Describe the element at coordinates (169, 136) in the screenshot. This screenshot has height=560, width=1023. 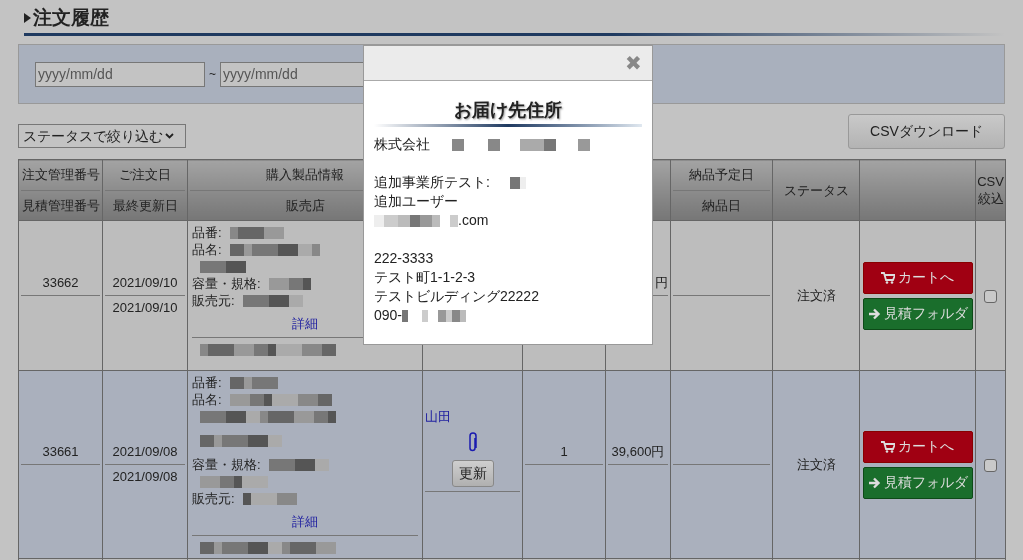
I see `chevron-icon` at that location.